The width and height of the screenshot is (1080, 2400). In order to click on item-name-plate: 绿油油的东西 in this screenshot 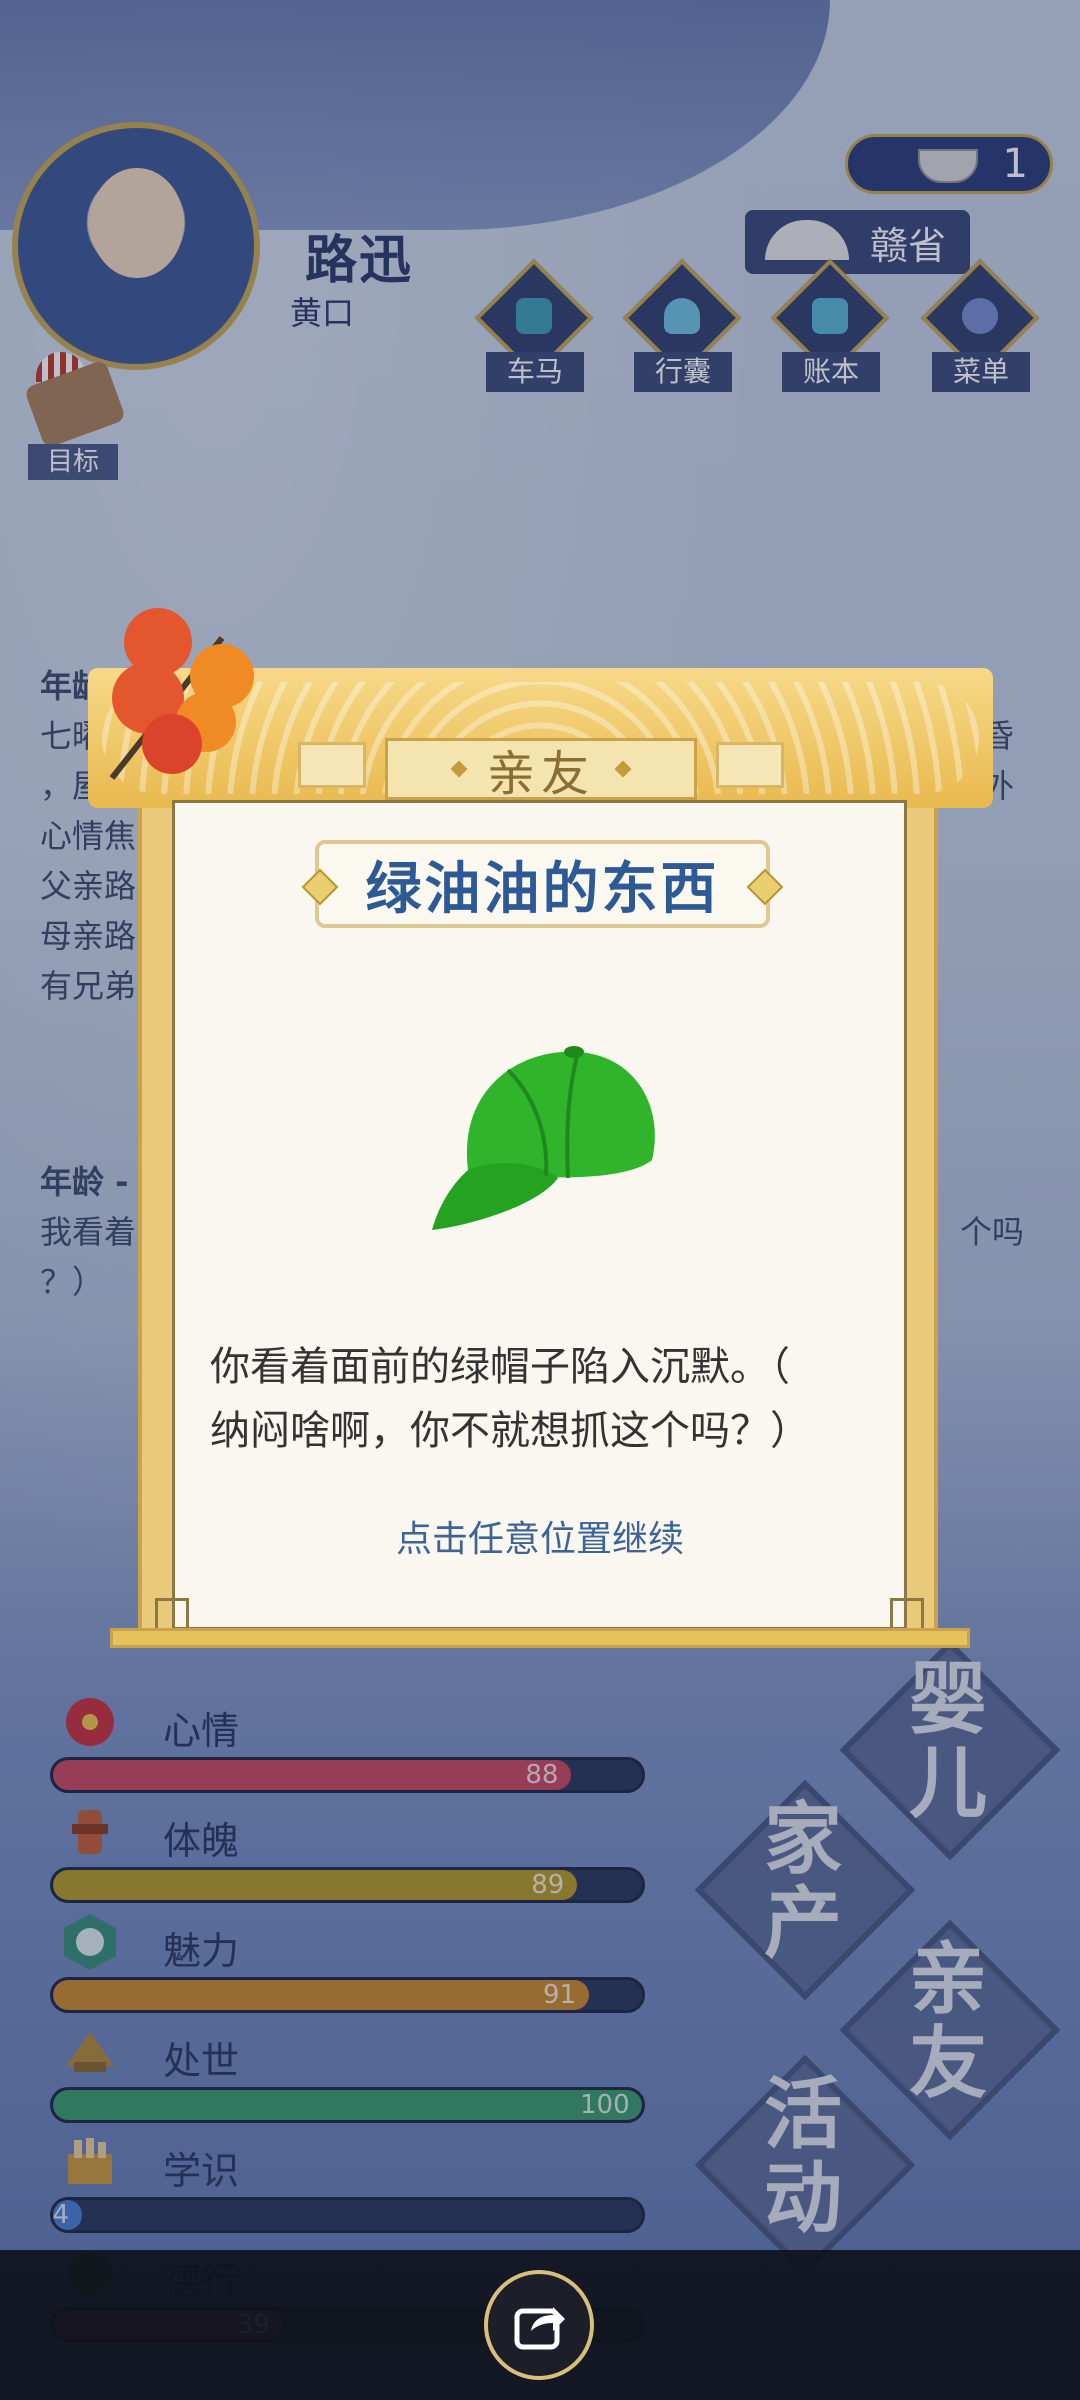, I will do `click(542, 884)`.